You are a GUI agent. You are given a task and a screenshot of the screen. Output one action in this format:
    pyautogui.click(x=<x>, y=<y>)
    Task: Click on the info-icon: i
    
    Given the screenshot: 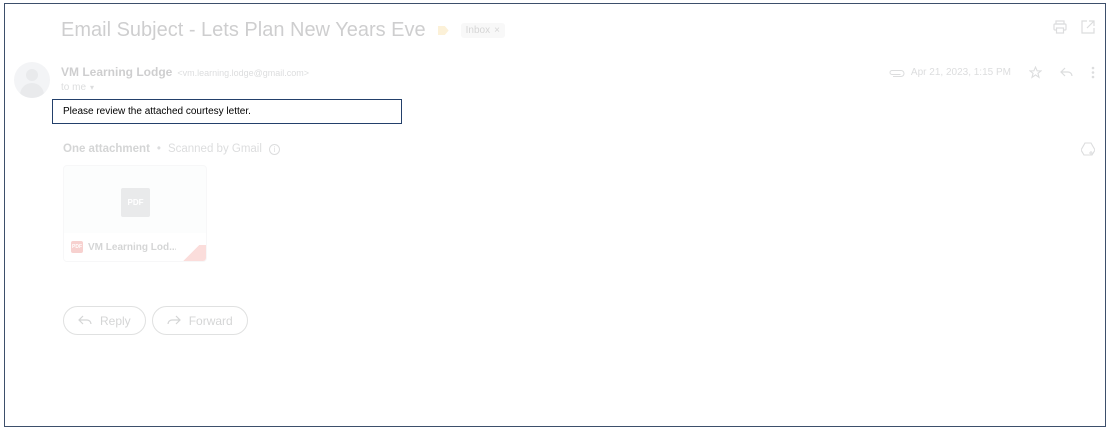 What is the action you would take?
    pyautogui.click(x=274, y=149)
    